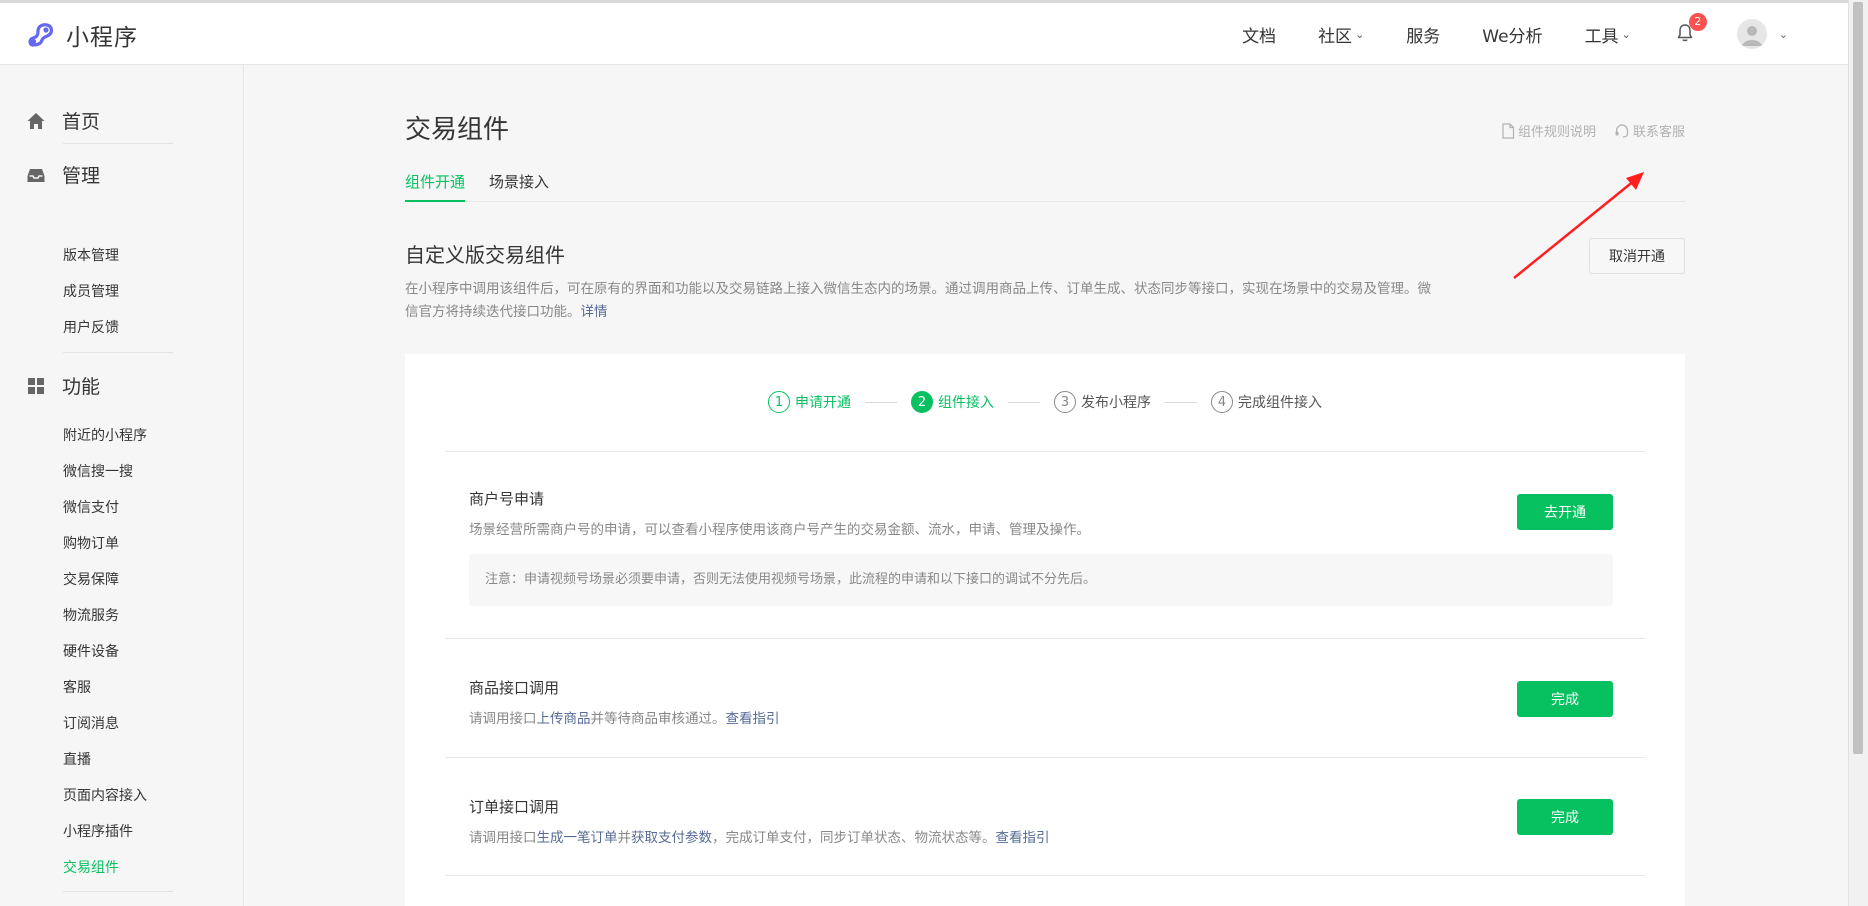  I want to click on order-api-row-title: 订单接口调用, so click(514, 807).